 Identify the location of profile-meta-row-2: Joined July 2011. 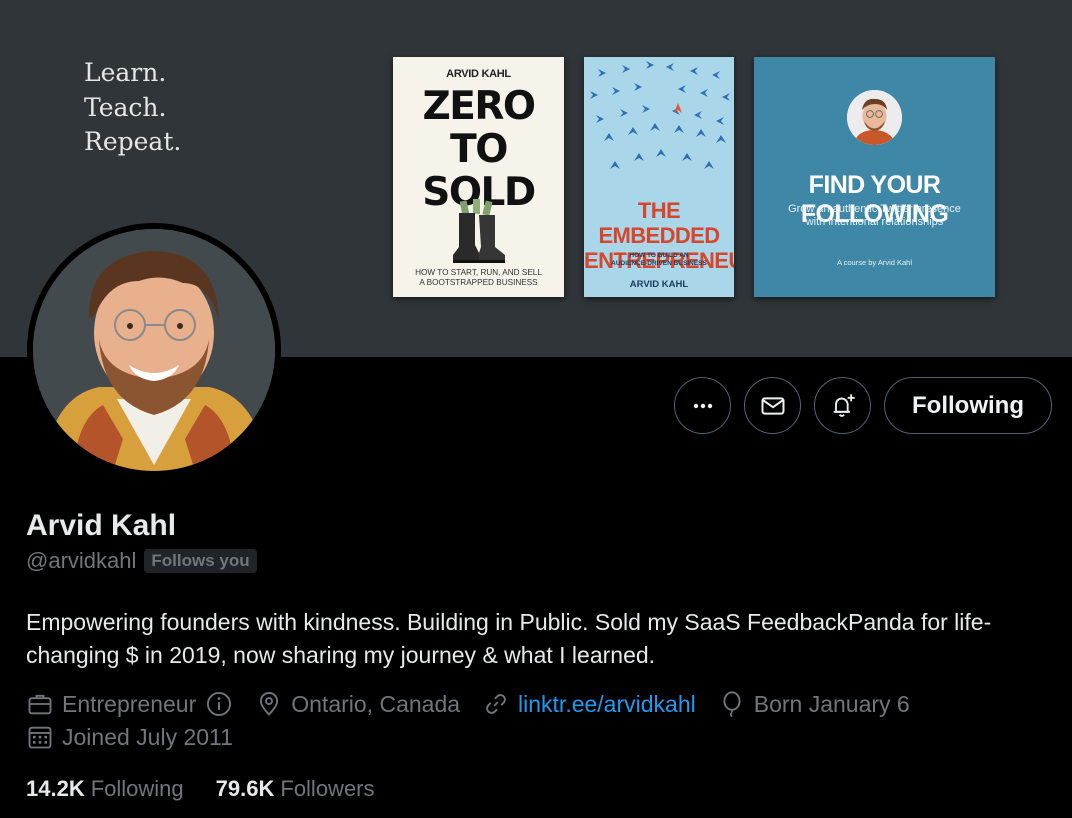
(140, 737).